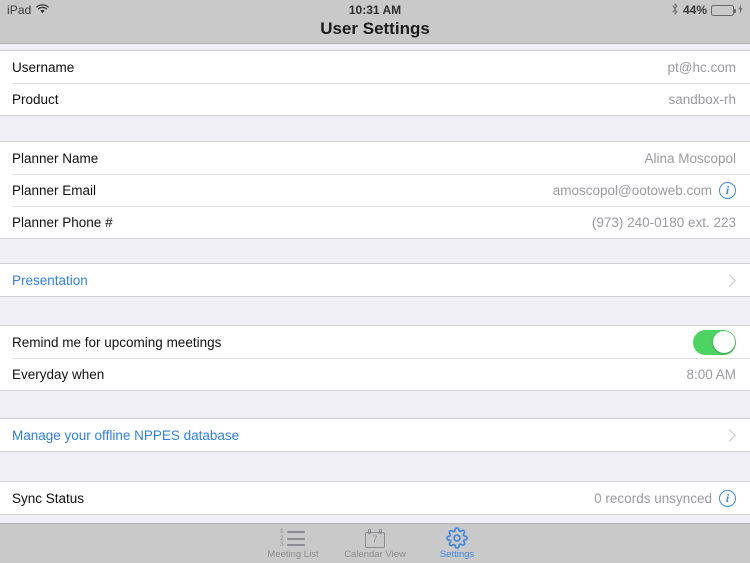 The width and height of the screenshot is (750, 563). What do you see at coordinates (375, 222) in the screenshot?
I see `row-planner-phone: Planner Phone # (973) 240-0180 ext. 223` at bounding box center [375, 222].